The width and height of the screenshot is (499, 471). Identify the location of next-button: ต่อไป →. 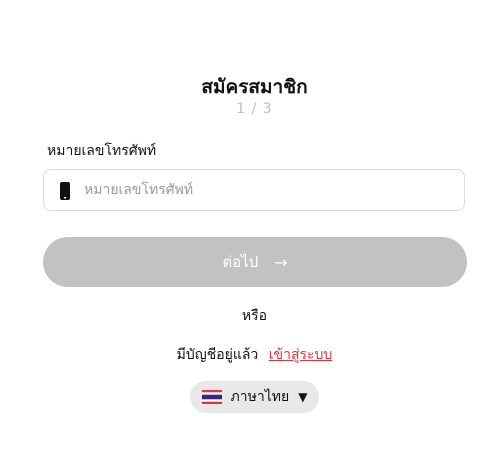
(255, 262).